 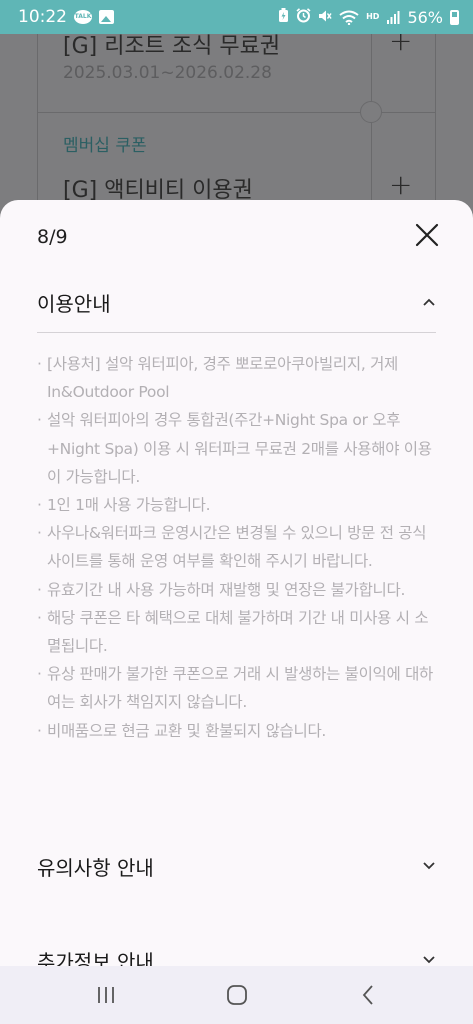 What do you see at coordinates (237, 731) in the screenshot?
I see `list-item: 비매품으로 현금 교환 및 환불되지 않습니다.` at bounding box center [237, 731].